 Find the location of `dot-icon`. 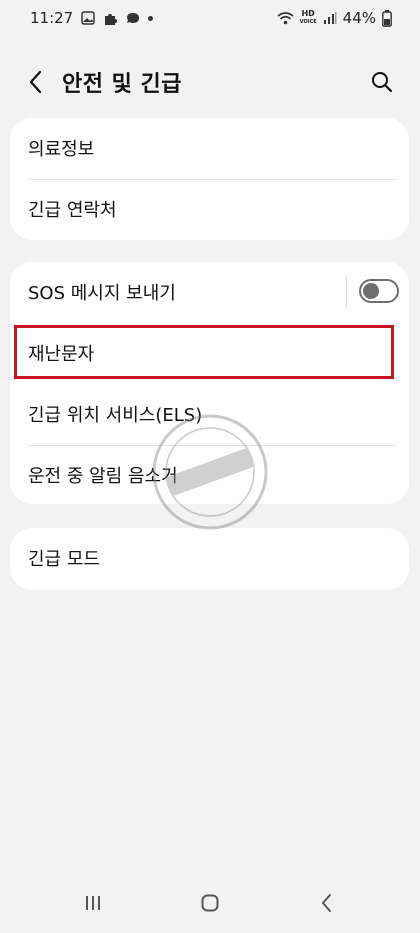

dot-icon is located at coordinates (151, 18).